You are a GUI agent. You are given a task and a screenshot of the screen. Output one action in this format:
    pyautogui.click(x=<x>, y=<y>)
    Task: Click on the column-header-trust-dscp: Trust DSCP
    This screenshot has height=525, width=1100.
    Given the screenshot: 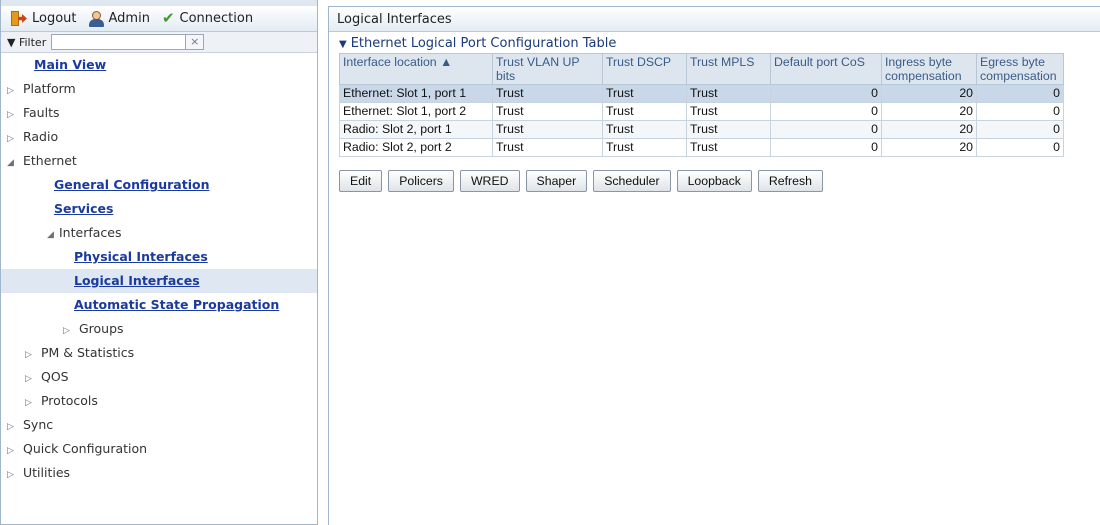 What is the action you would take?
    pyautogui.click(x=644, y=69)
    